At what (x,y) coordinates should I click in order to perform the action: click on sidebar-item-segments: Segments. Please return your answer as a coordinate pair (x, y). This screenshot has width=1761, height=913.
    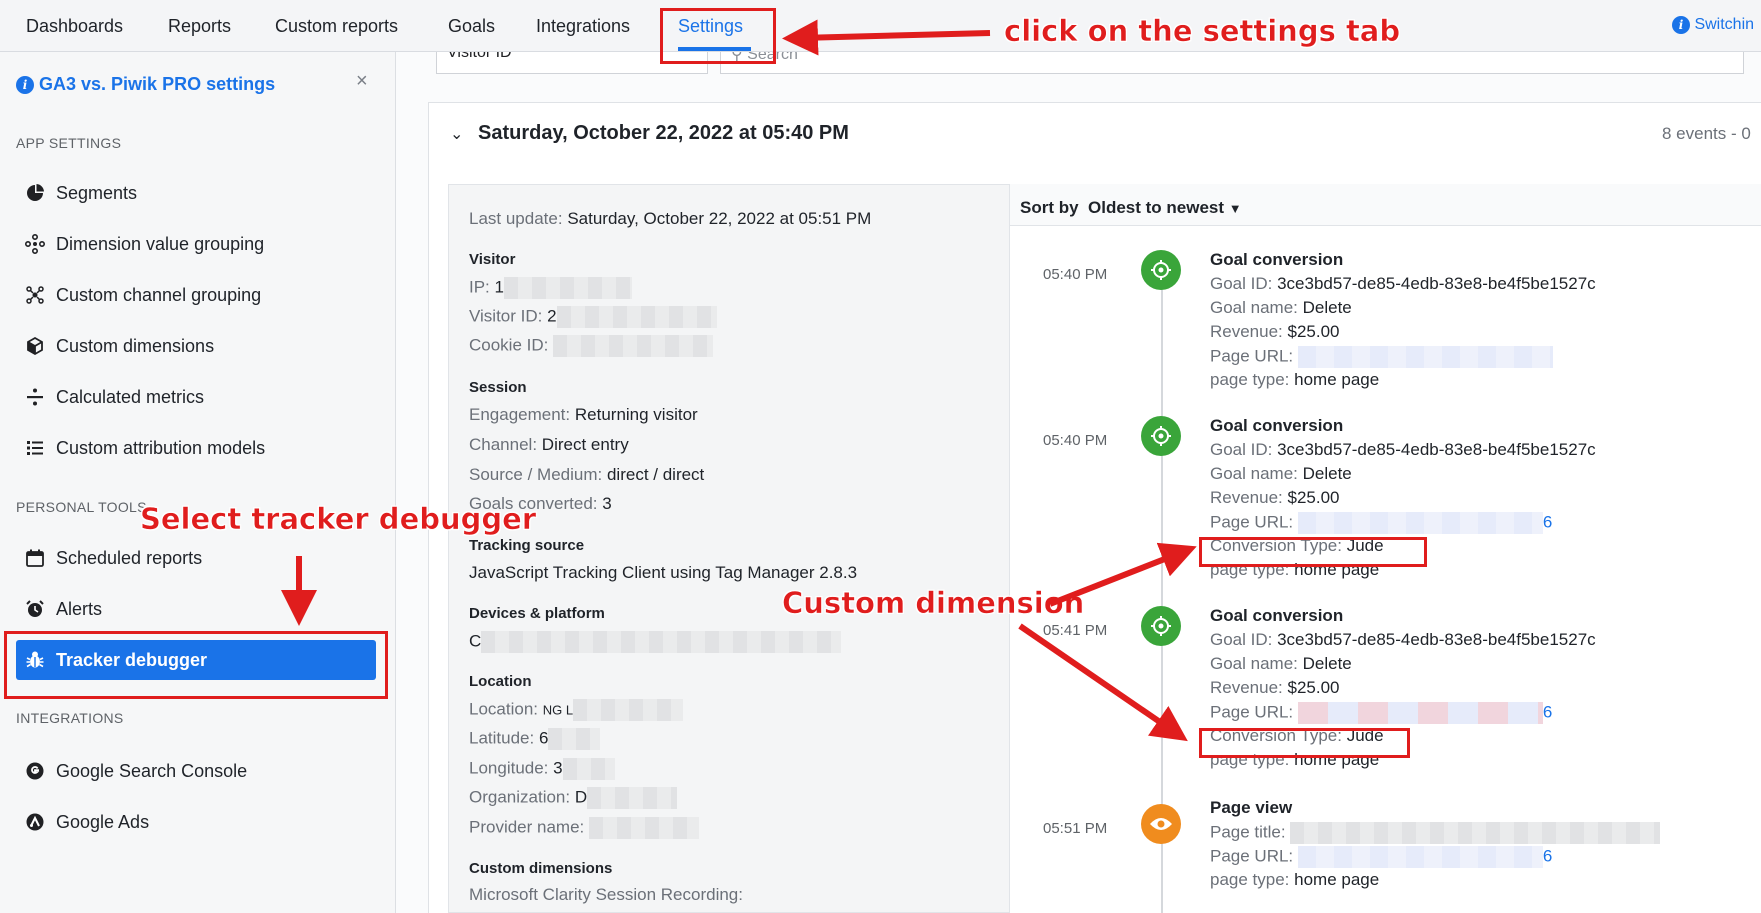
    Looking at the image, I should click on (80, 193).